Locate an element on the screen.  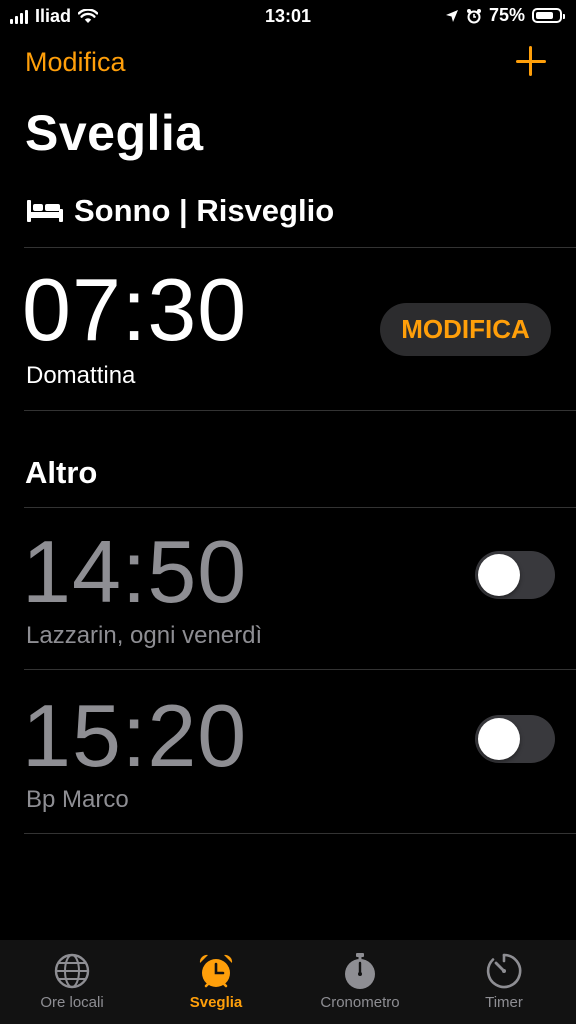
battery-percentage: 75% is located at coordinates (506, 15).